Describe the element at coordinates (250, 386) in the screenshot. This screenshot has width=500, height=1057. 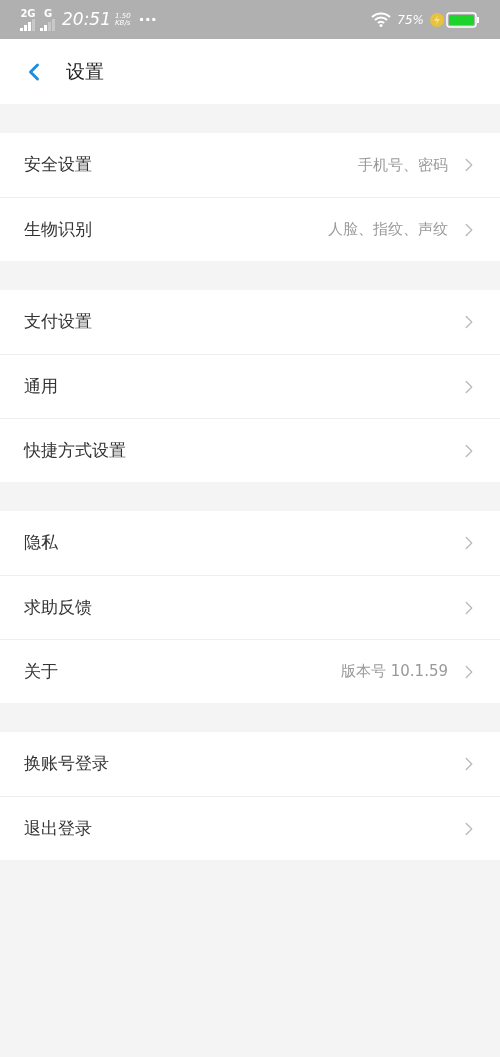
I see `settings-row: 通用` at that location.